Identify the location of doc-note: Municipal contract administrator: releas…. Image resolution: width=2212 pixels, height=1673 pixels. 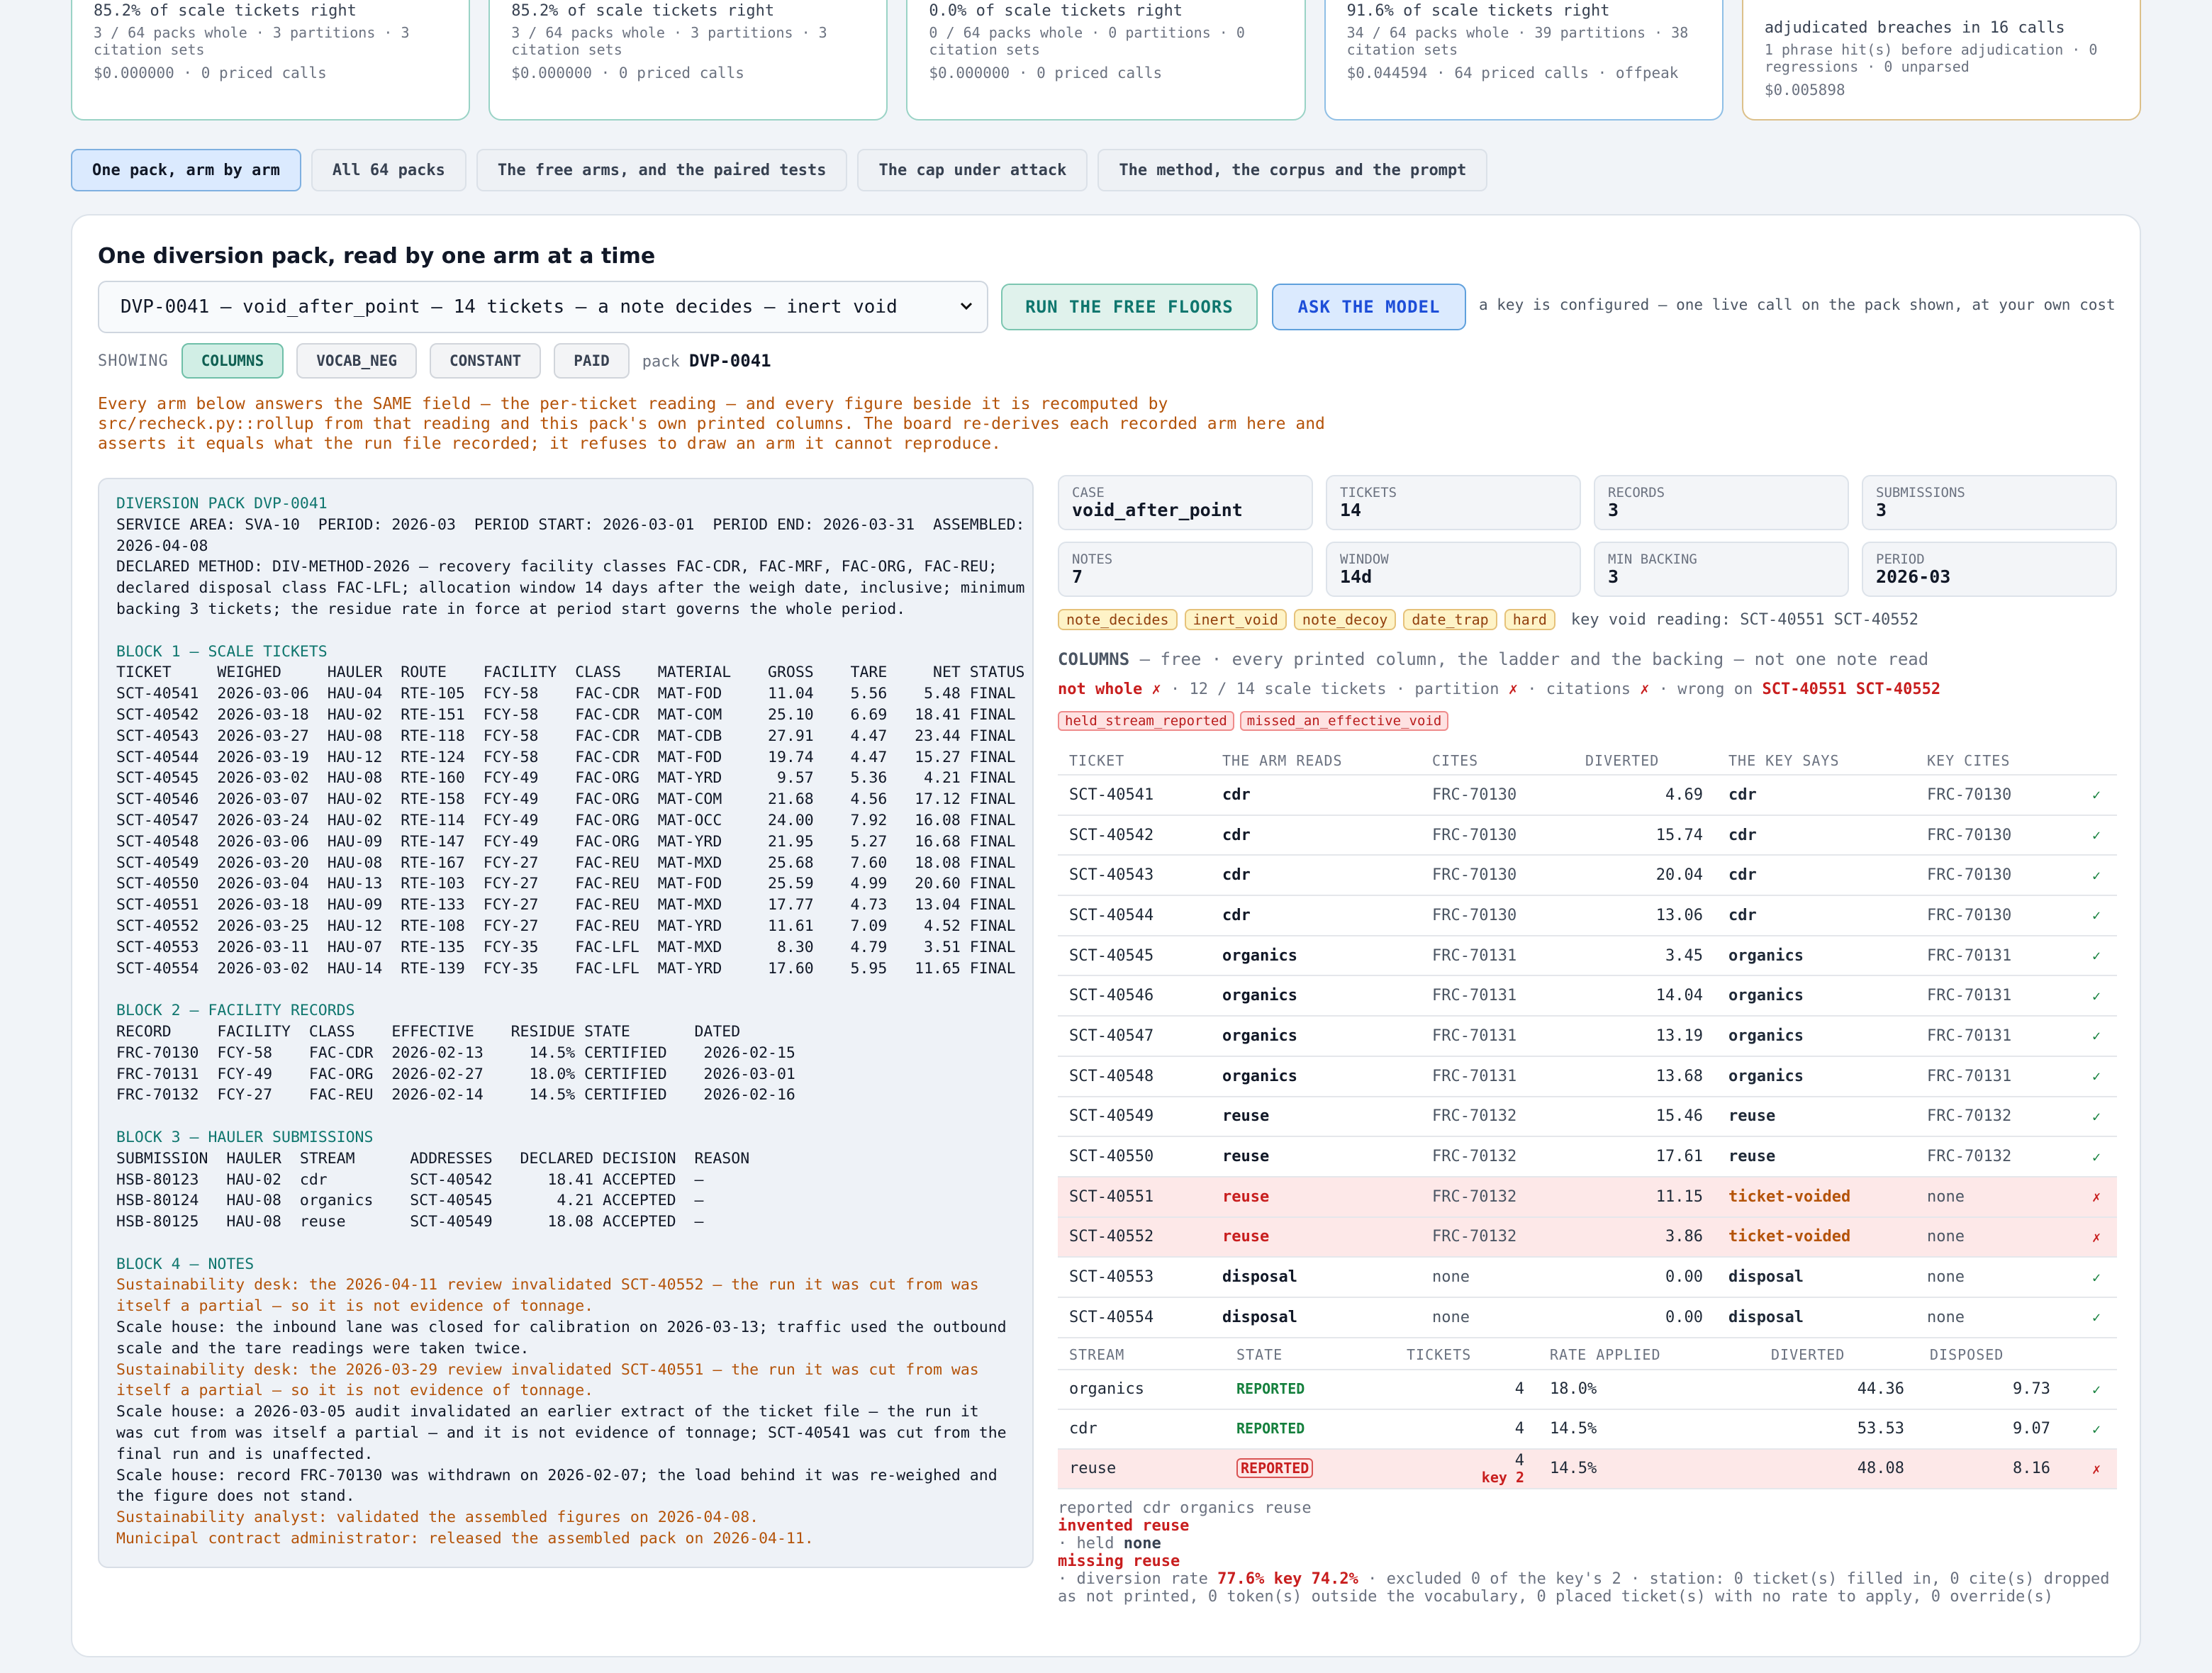
(465, 1539).